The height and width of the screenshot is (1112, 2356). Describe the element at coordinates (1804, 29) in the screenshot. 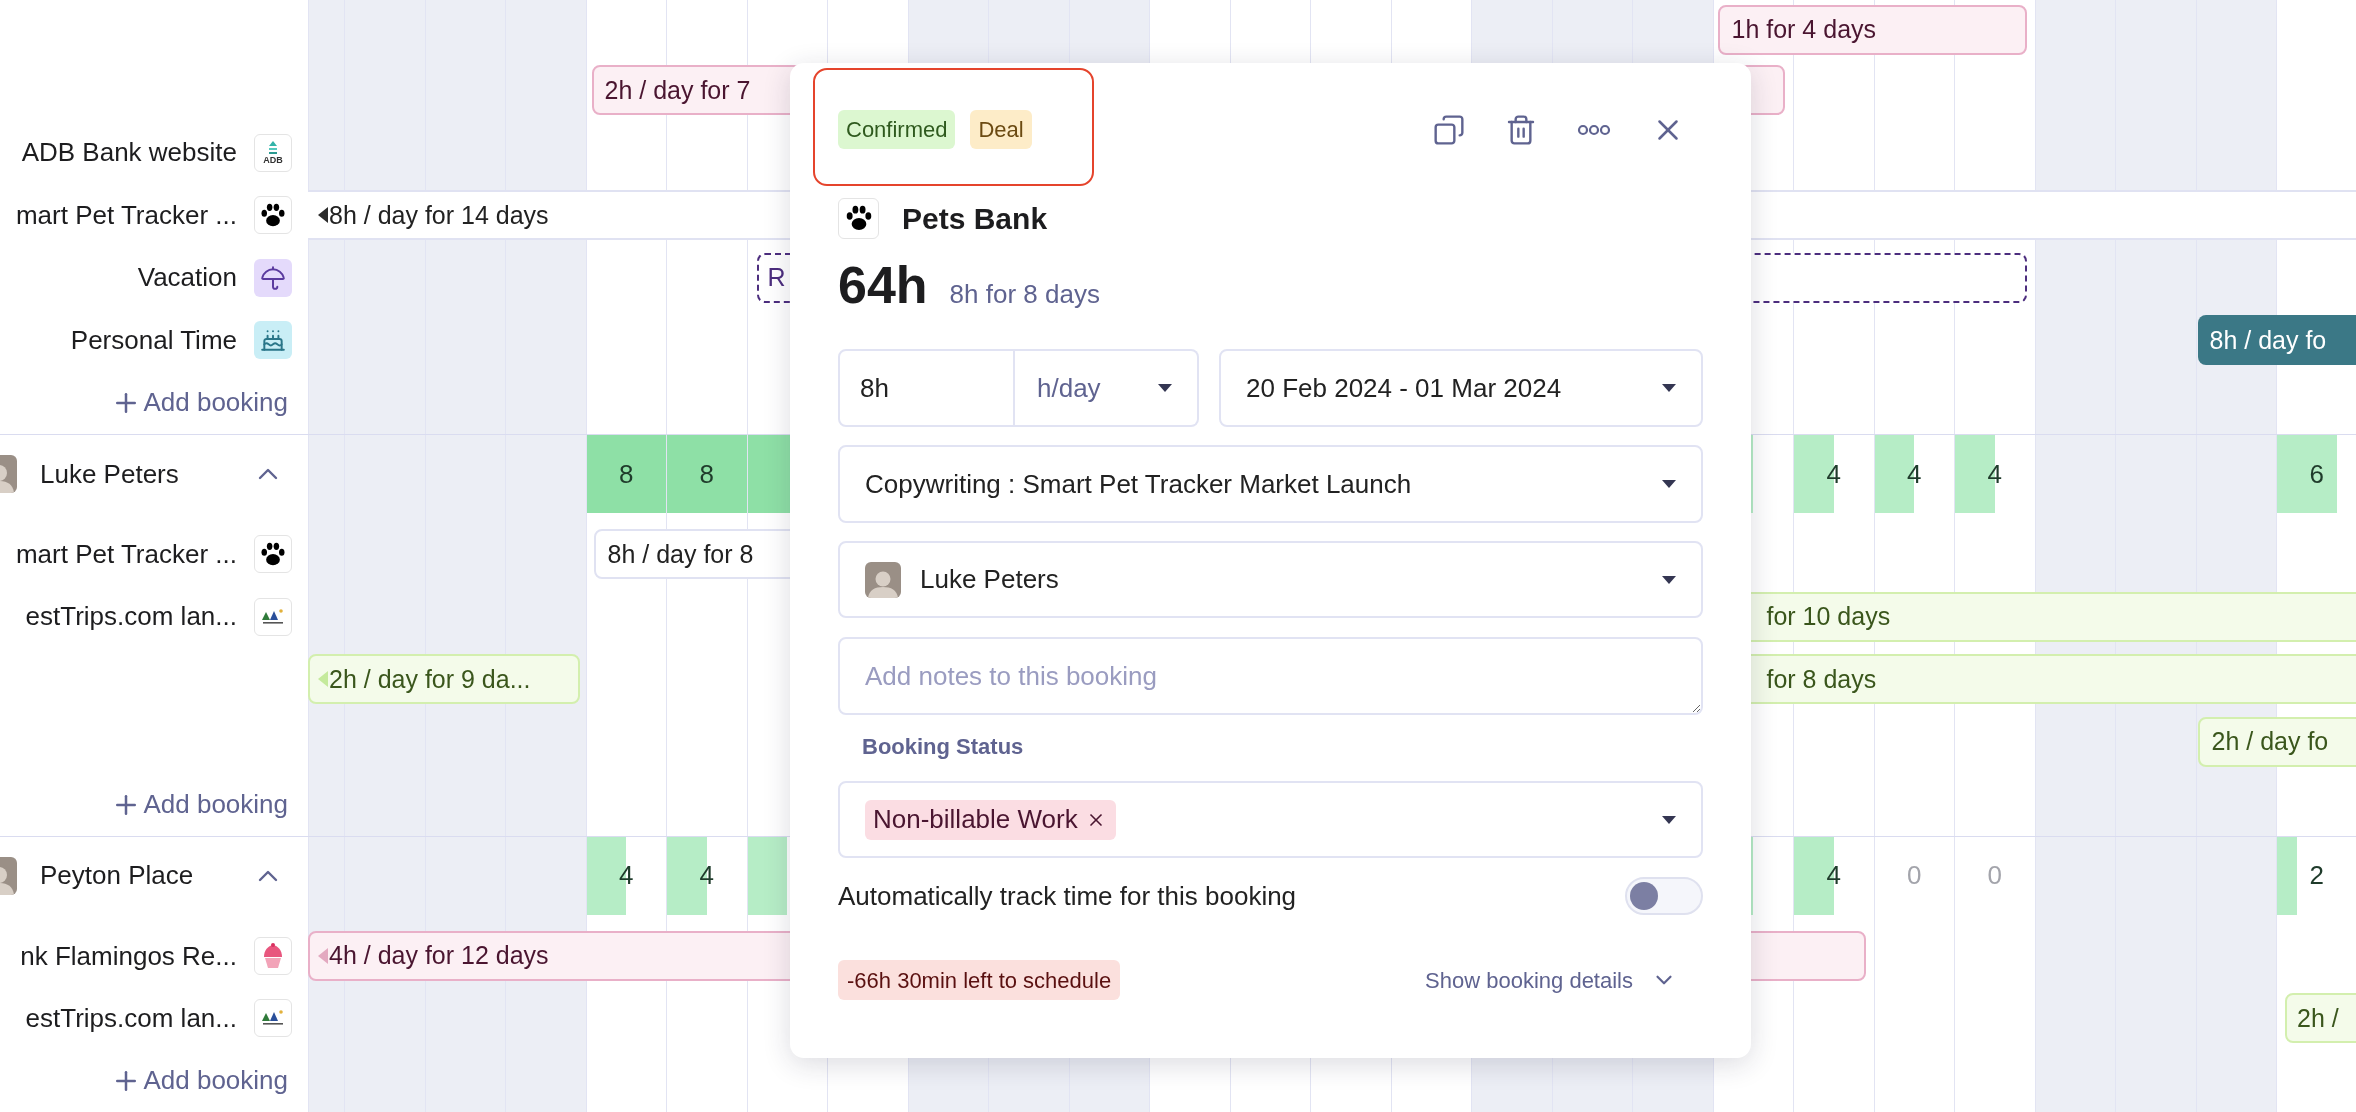

I see `booking-label: 1h for 4 days` at that location.